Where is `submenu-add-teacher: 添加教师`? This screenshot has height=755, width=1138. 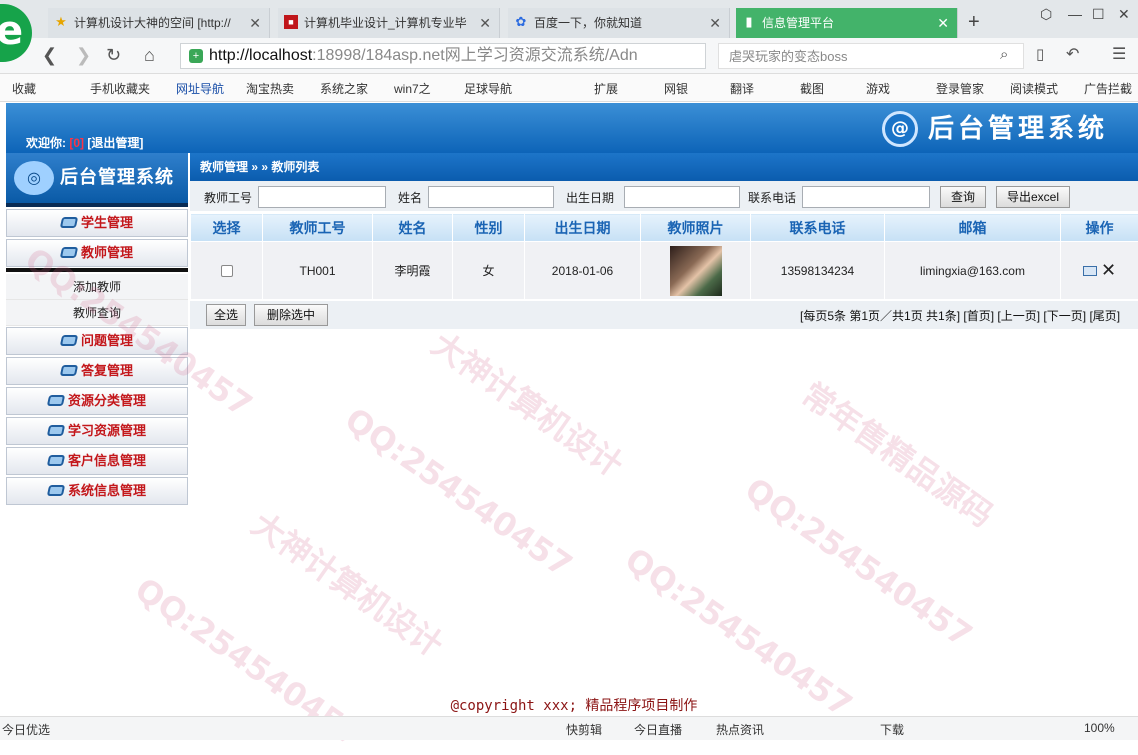
submenu-add-teacher: 添加教师 is located at coordinates (97, 287).